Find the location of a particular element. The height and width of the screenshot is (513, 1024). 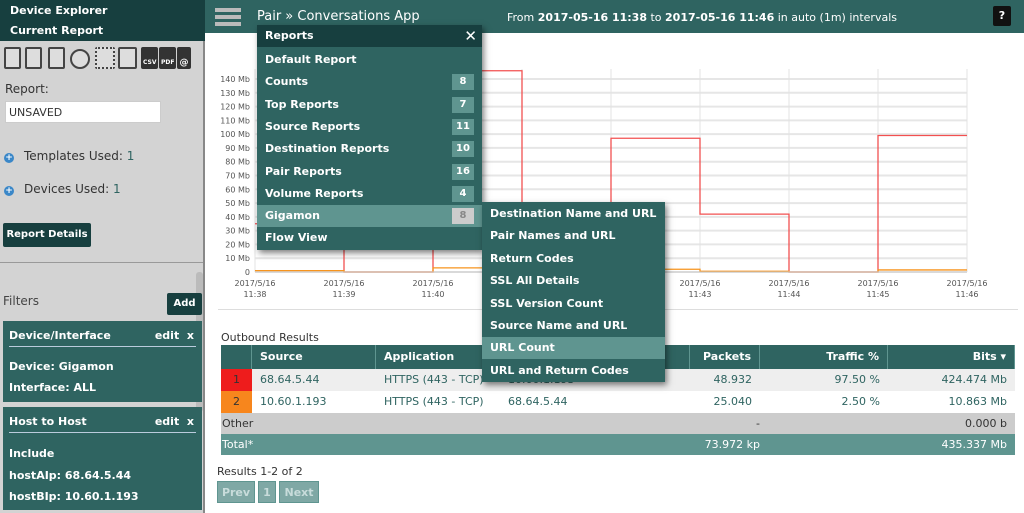

next-button: Next is located at coordinates (299, 492).